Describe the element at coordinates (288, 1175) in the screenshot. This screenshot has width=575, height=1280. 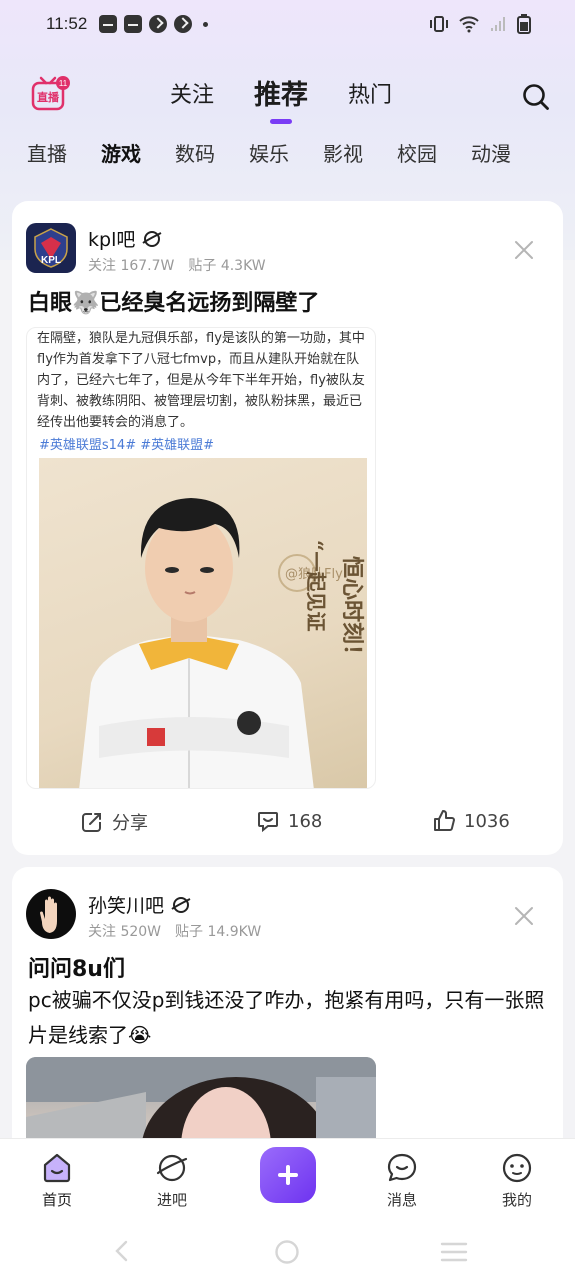
I see `create-post-button` at that location.